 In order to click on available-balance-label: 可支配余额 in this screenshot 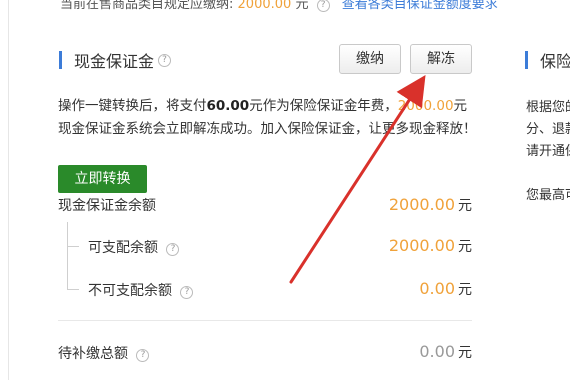, I will do `click(123, 248)`.